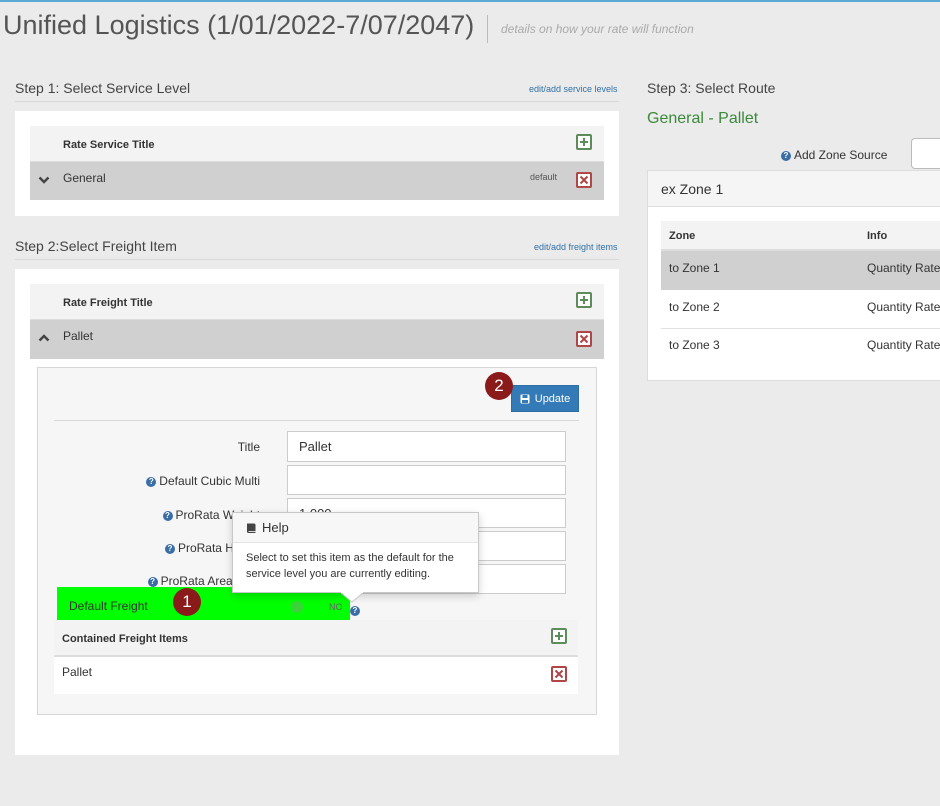 The width and height of the screenshot is (940, 806). Describe the element at coordinates (108, 303) in the screenshot. I see `column-rate-freight-title: Rate Freight Title` at that location.